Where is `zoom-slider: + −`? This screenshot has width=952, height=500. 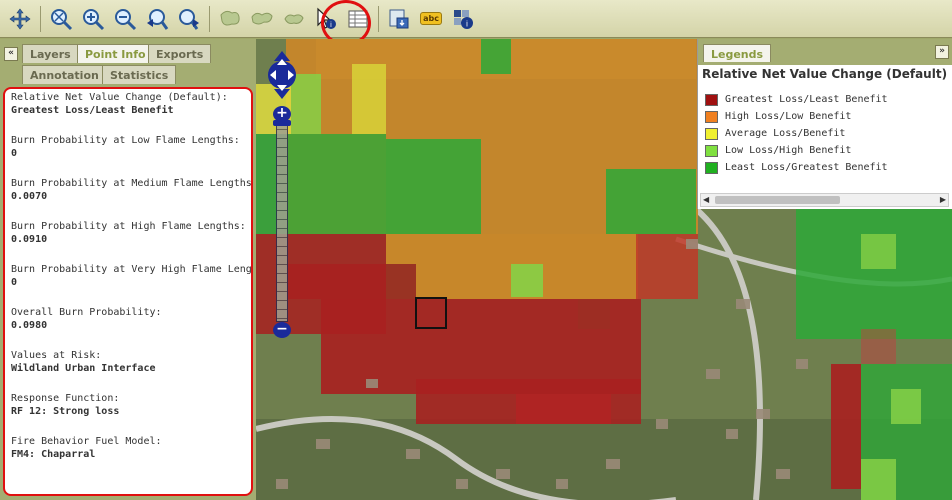 zoom-slider: + − is located at coordinates (282, 223).